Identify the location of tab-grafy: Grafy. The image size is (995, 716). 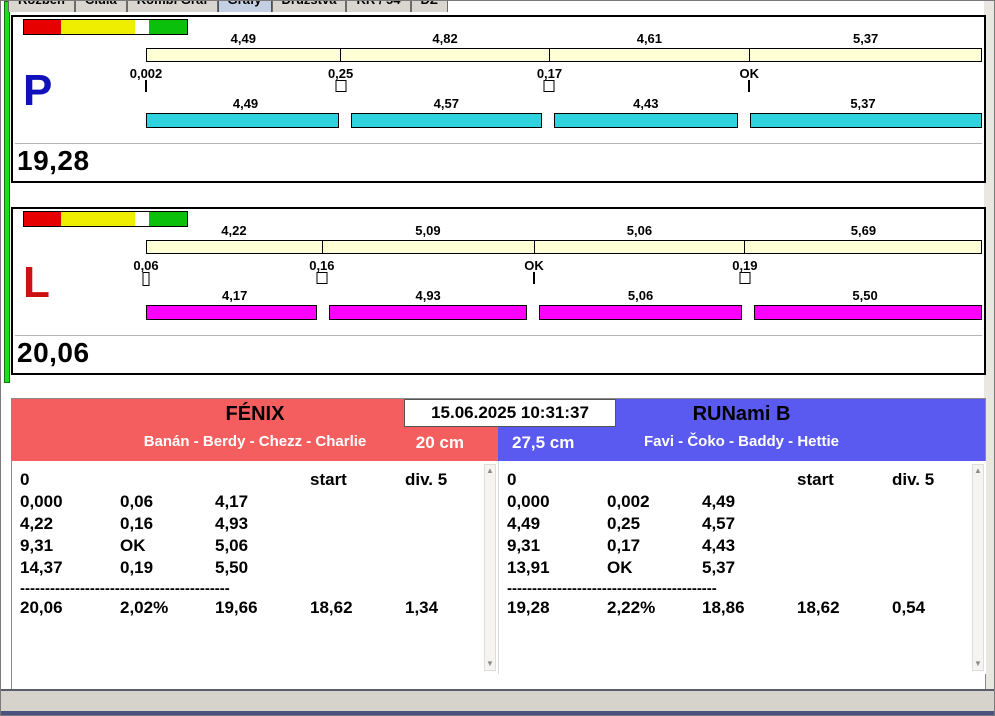
(244, 6).